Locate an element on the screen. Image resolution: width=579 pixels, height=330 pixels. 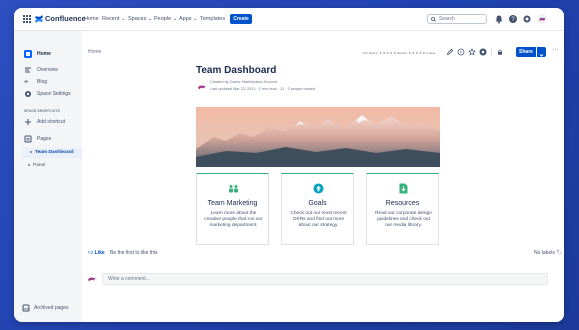
search-input: Search is located at coordinates (457, 19).